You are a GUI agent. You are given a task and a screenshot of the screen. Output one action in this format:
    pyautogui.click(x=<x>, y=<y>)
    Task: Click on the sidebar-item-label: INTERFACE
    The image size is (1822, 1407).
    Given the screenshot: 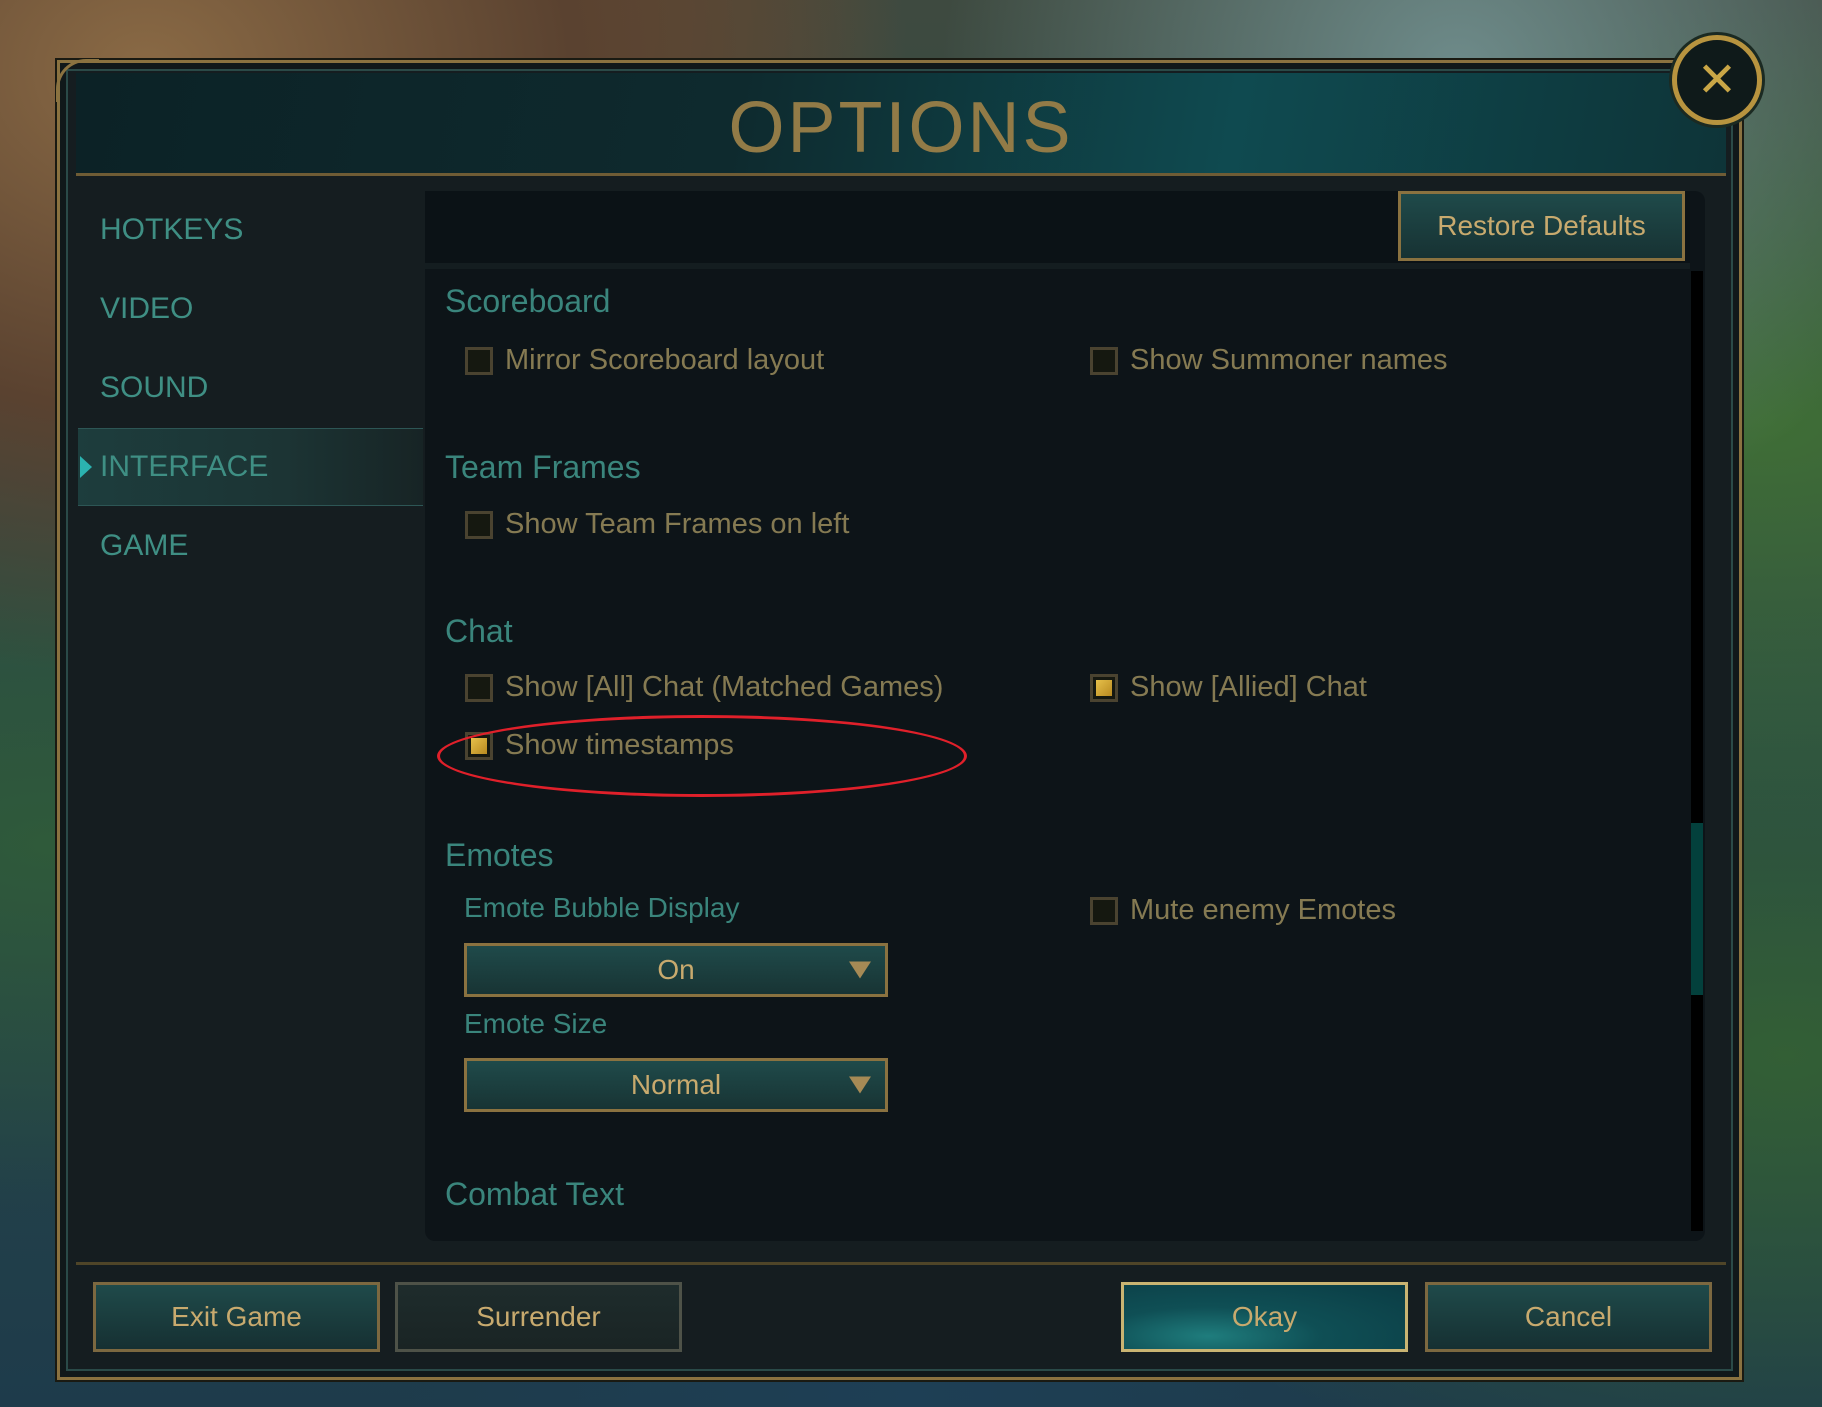 What is the action you would take?
    pyautogui.click(x=184, y=466)
    